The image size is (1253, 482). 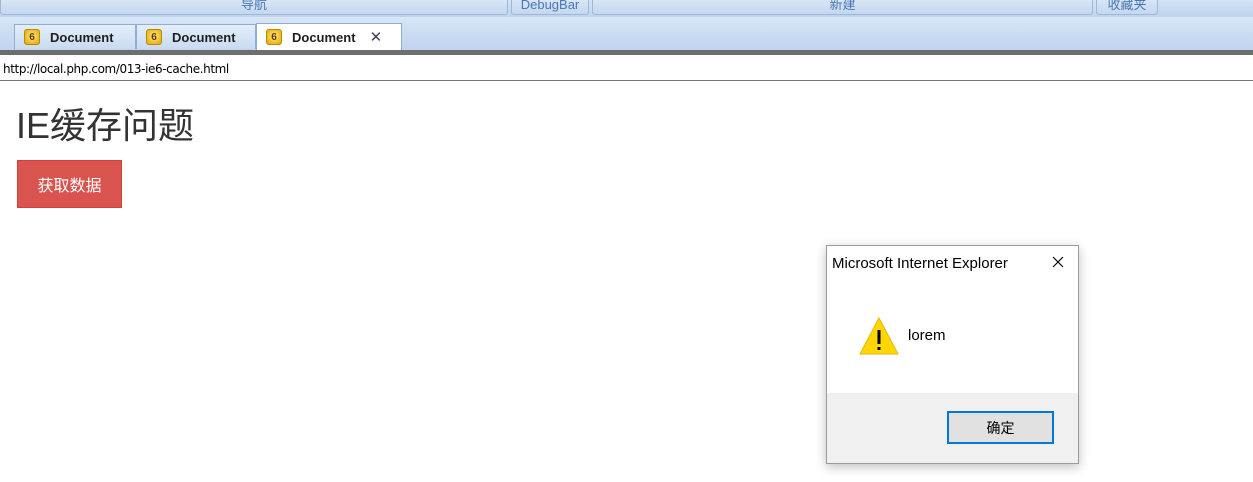 I want to click on tab-document-1: 6 Document, so click(x=75, y=36).